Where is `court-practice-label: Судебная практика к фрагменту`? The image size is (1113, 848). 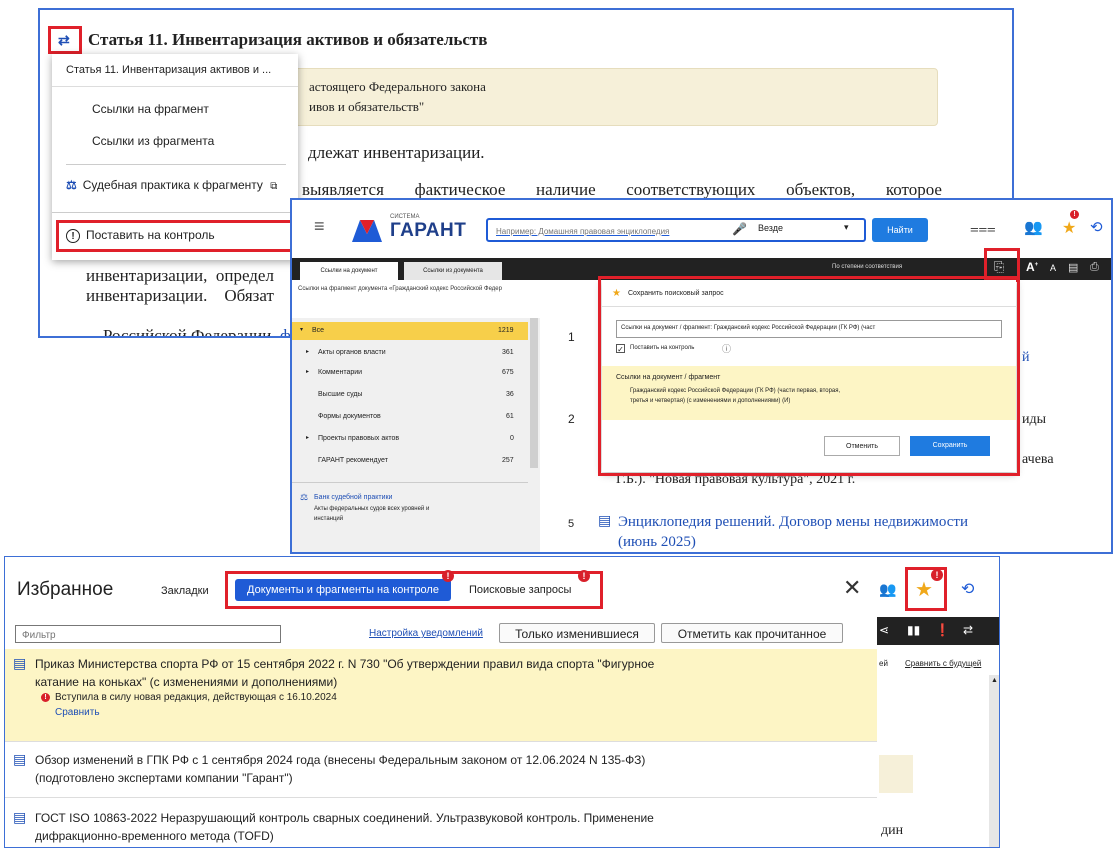
court-practice-label: Судебная практика к фрагменту is located at coordinates (172, 185).